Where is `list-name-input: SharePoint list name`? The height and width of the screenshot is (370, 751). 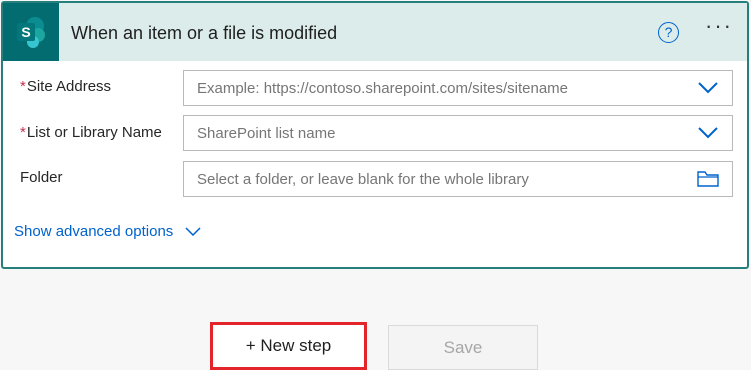
list-name-input: SharePoint list name is located at coordinates (458, 133).